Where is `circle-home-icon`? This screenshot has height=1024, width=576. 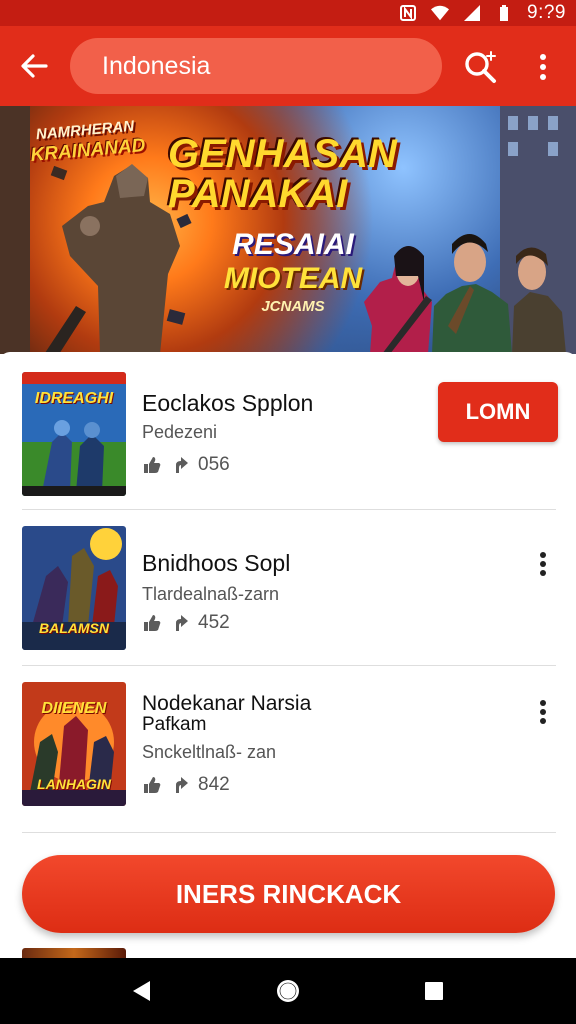 circle-home-icon is located at coordinates (288, 991).